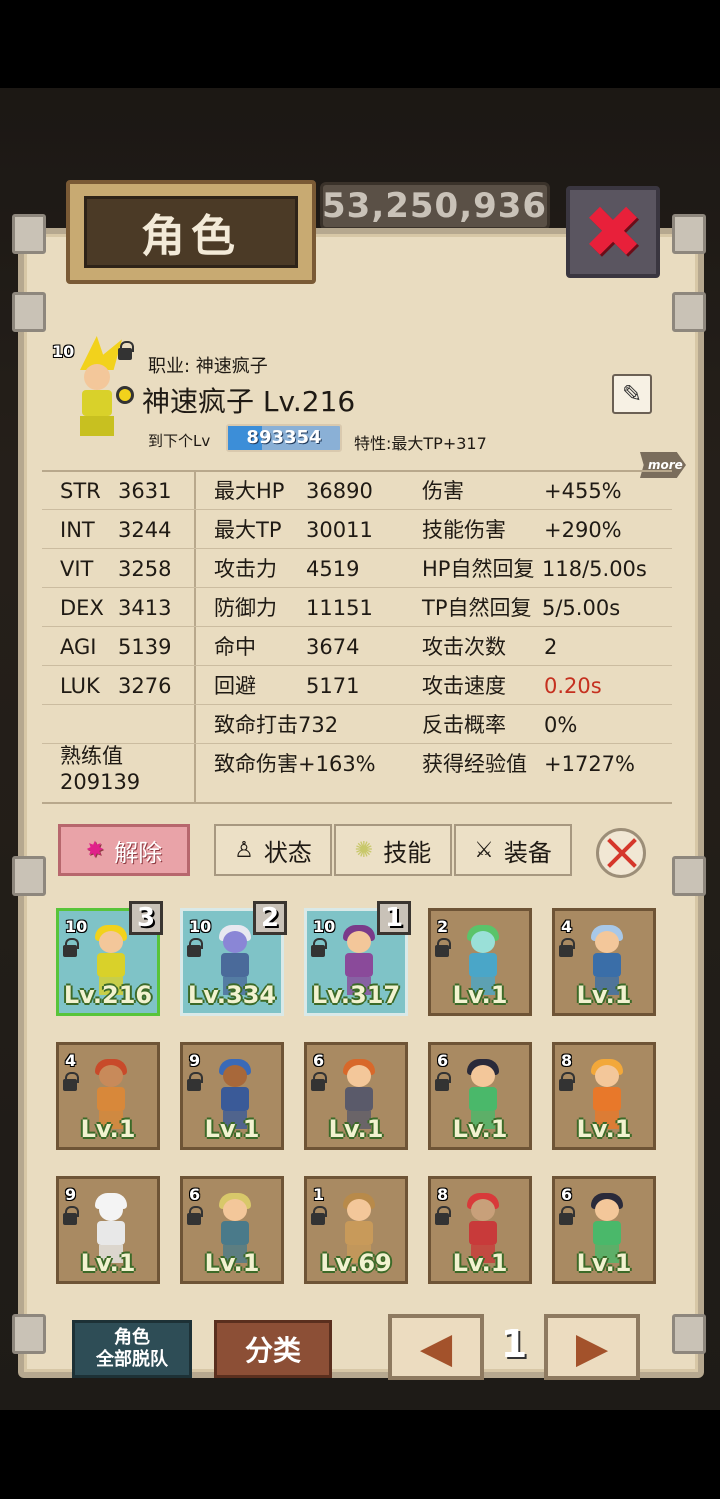  What do you see at coordinates (360, 44) in the screenshot?
I see `status-bar` at bounding box center [360, 44].